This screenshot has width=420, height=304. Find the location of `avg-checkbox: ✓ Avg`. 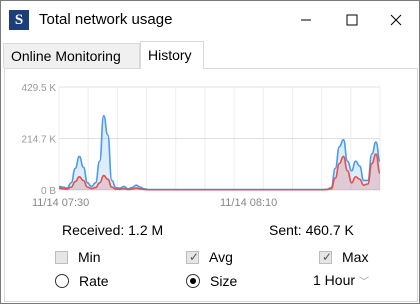

avg-checkbox: ✓ Avg is located at coordinates (209, 257).